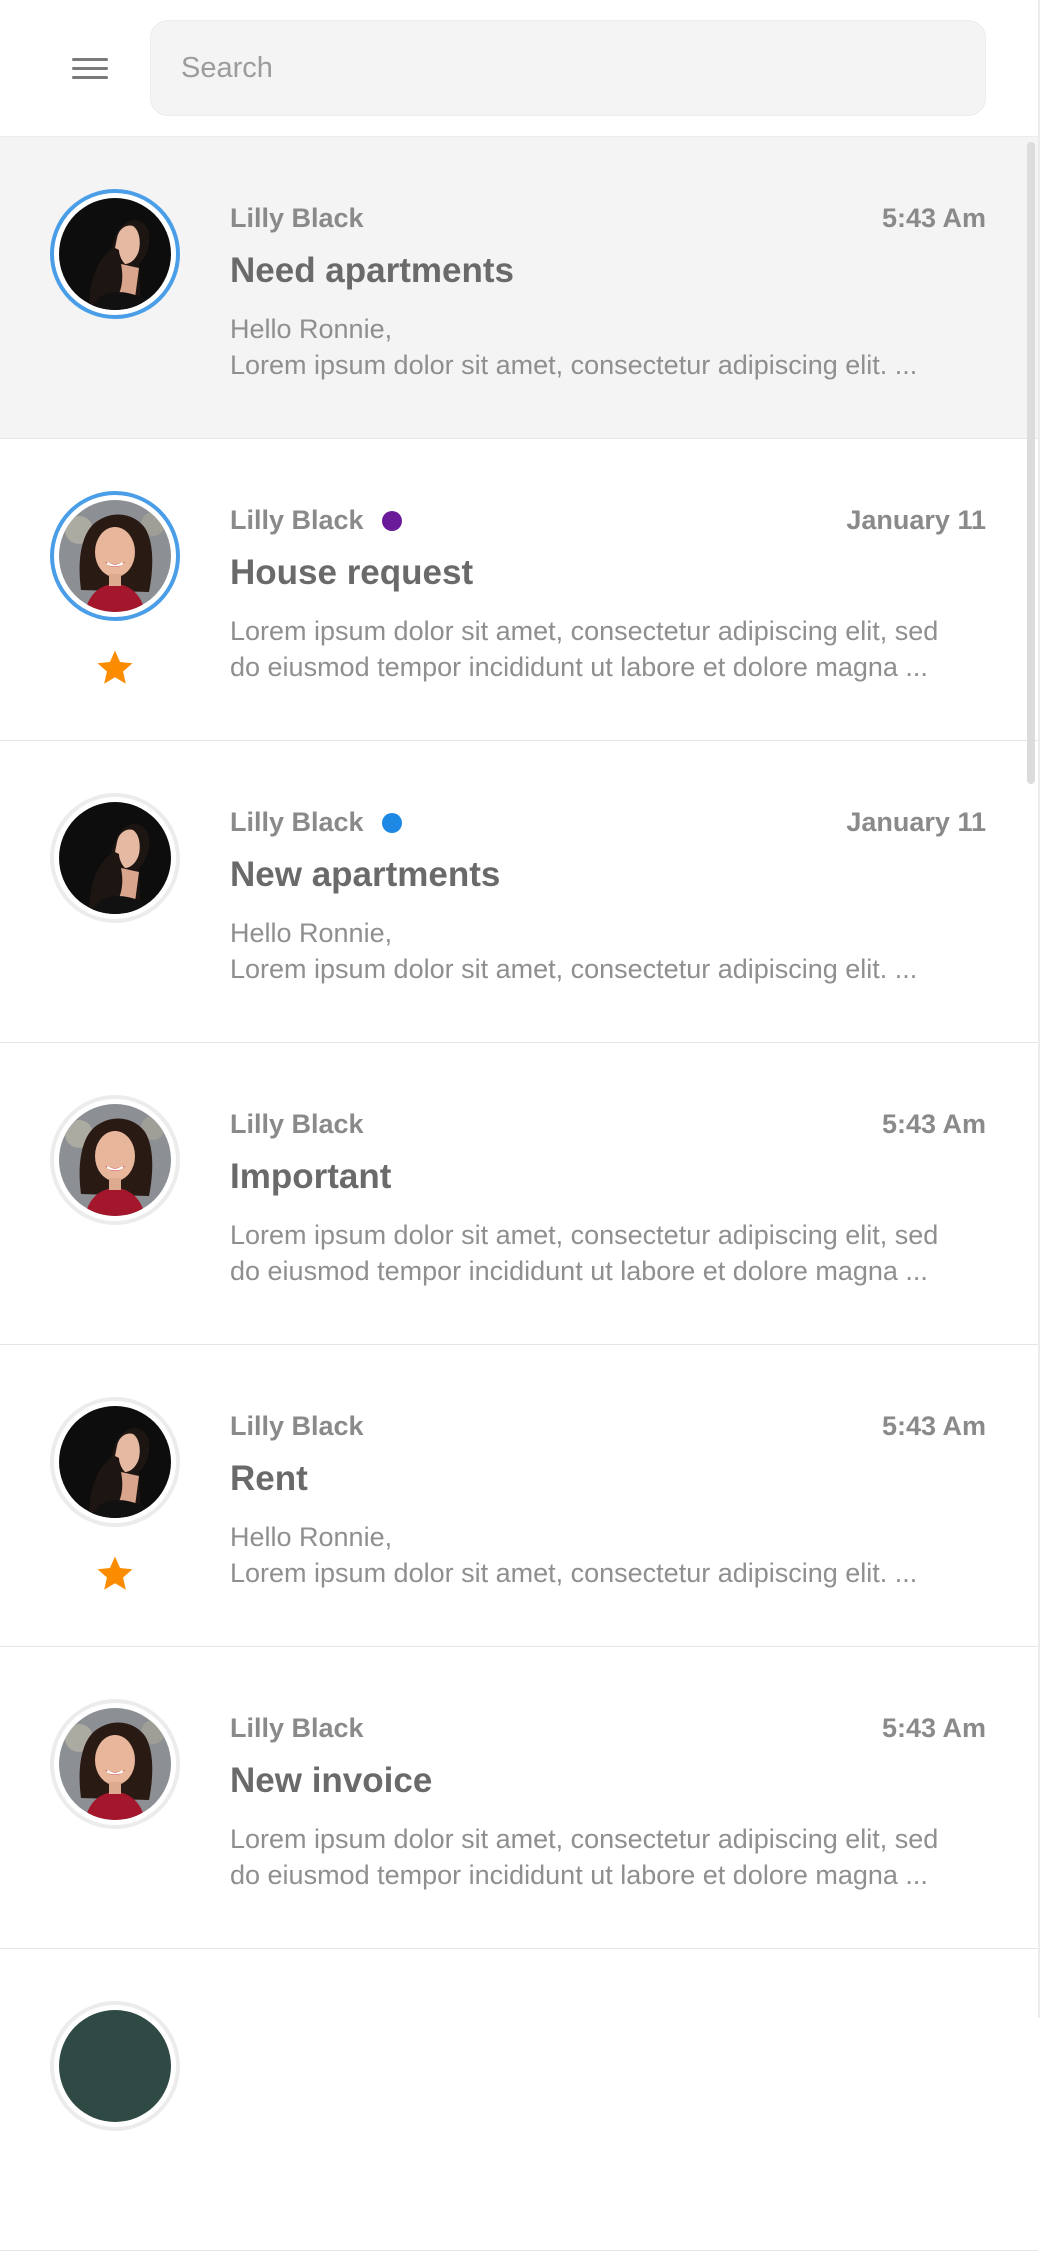  I want to click on message-subject: New apartments, so click(365, 874).